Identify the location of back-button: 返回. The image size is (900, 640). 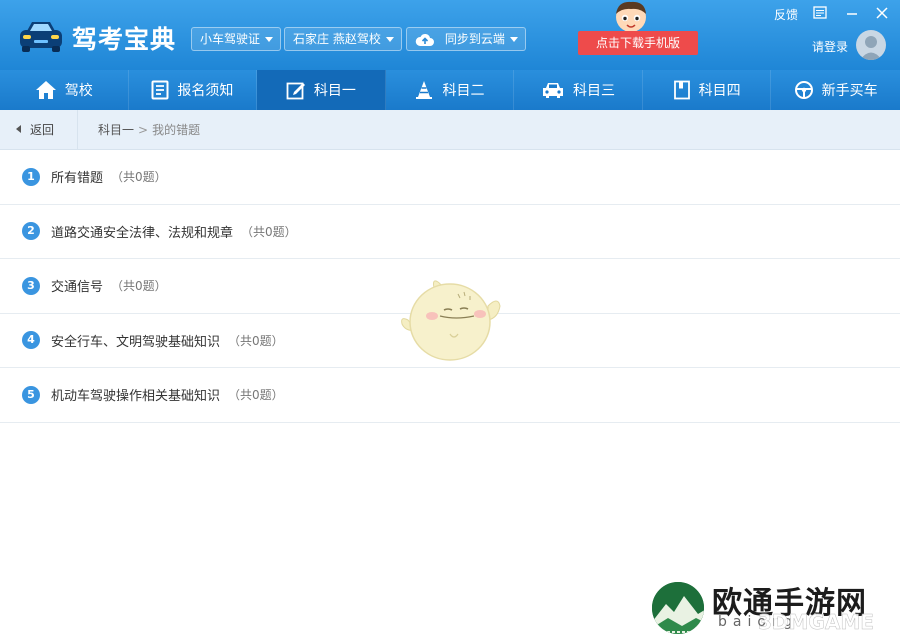
(39, 130).